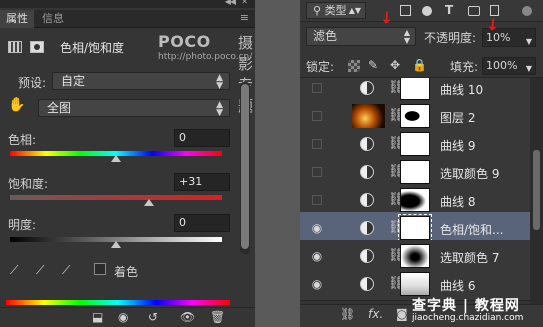 This screenshot has height=327, width=543. Describe the element at coordinates (361, 36) in the screenshot. I see `blend-mode-dropdown: 滤色 ▲ ▼` at that location.